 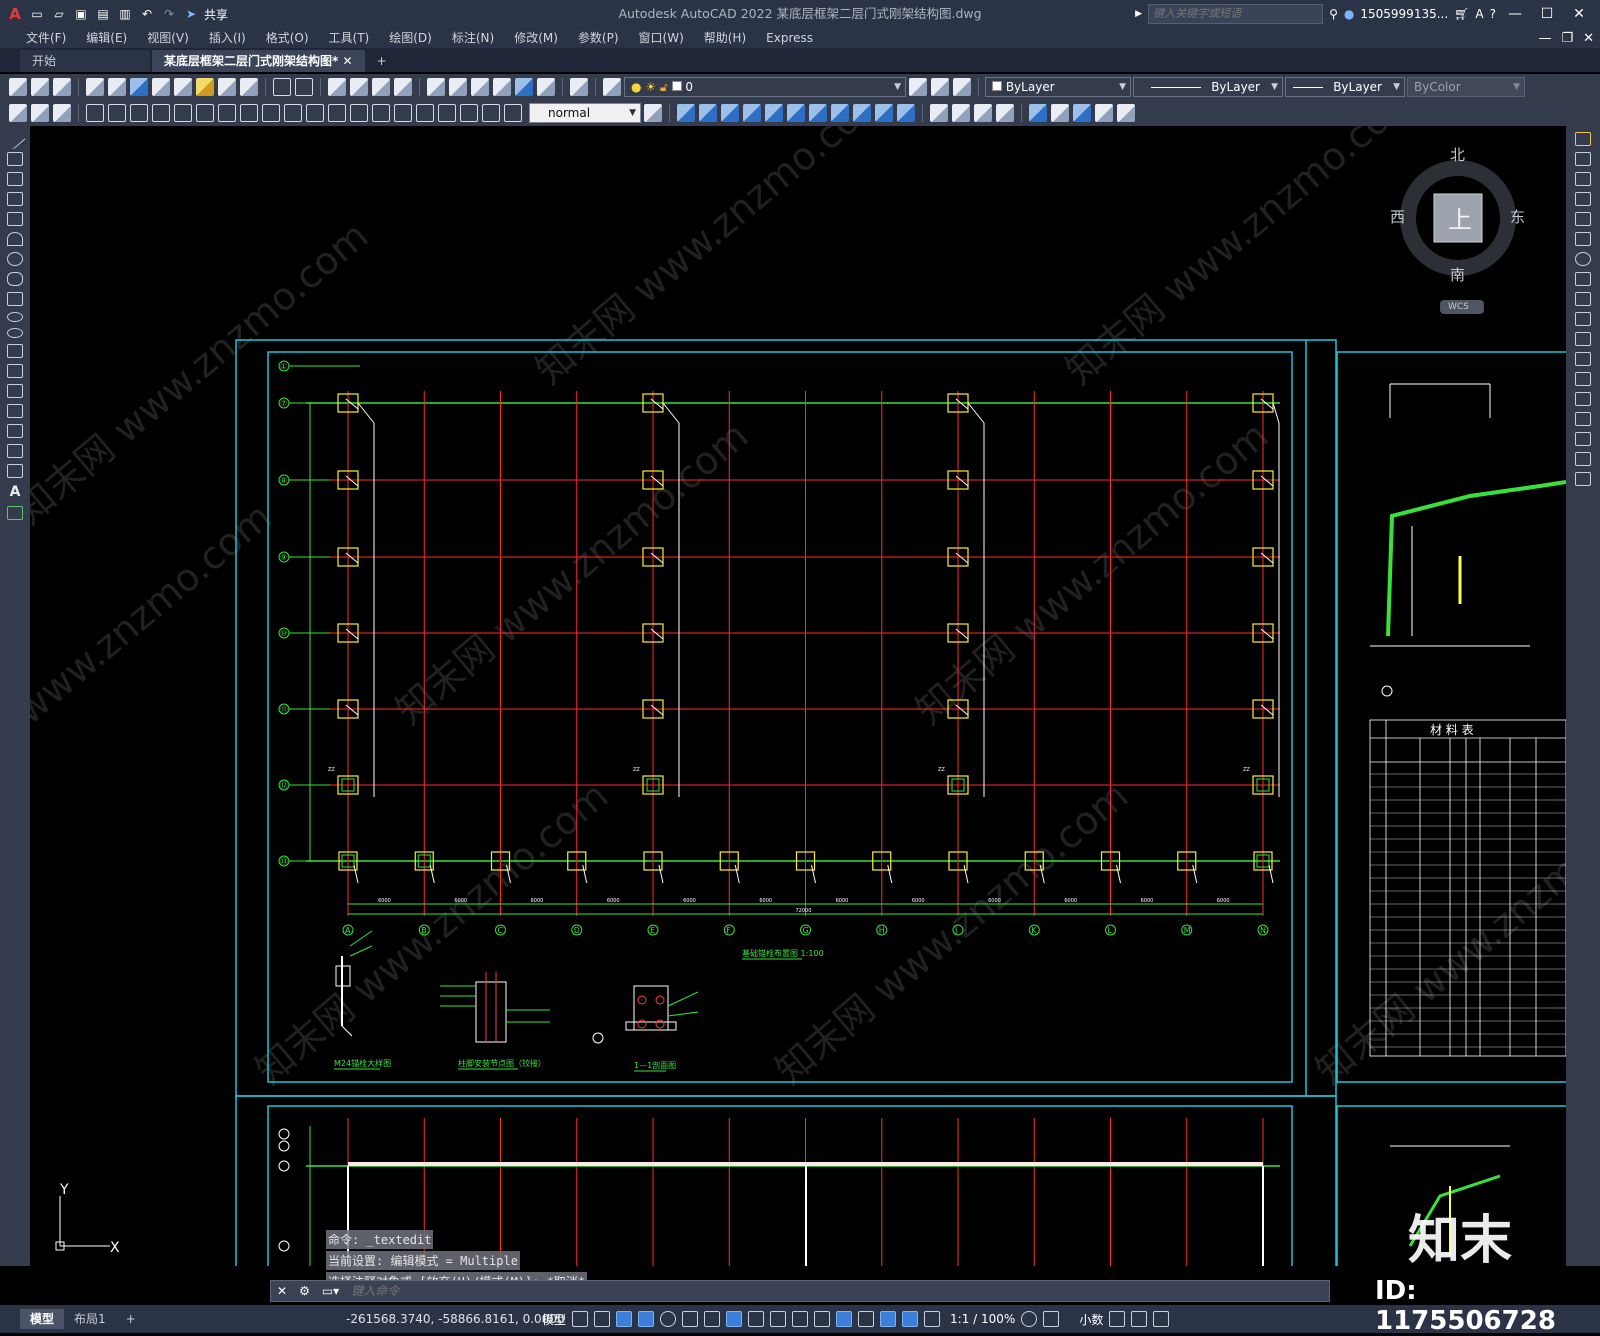 What do you see at coordinates (554, 1319) in the screenshot?
I see `model-space-button: 模型` at bounding box center [554, 1319].